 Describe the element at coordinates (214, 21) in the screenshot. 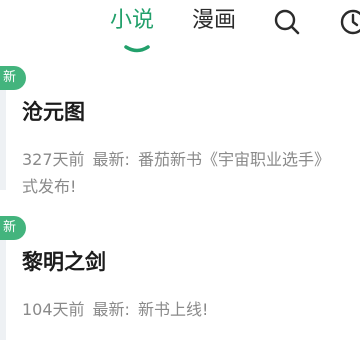

I see `tab-manga: 漫画` at that location.